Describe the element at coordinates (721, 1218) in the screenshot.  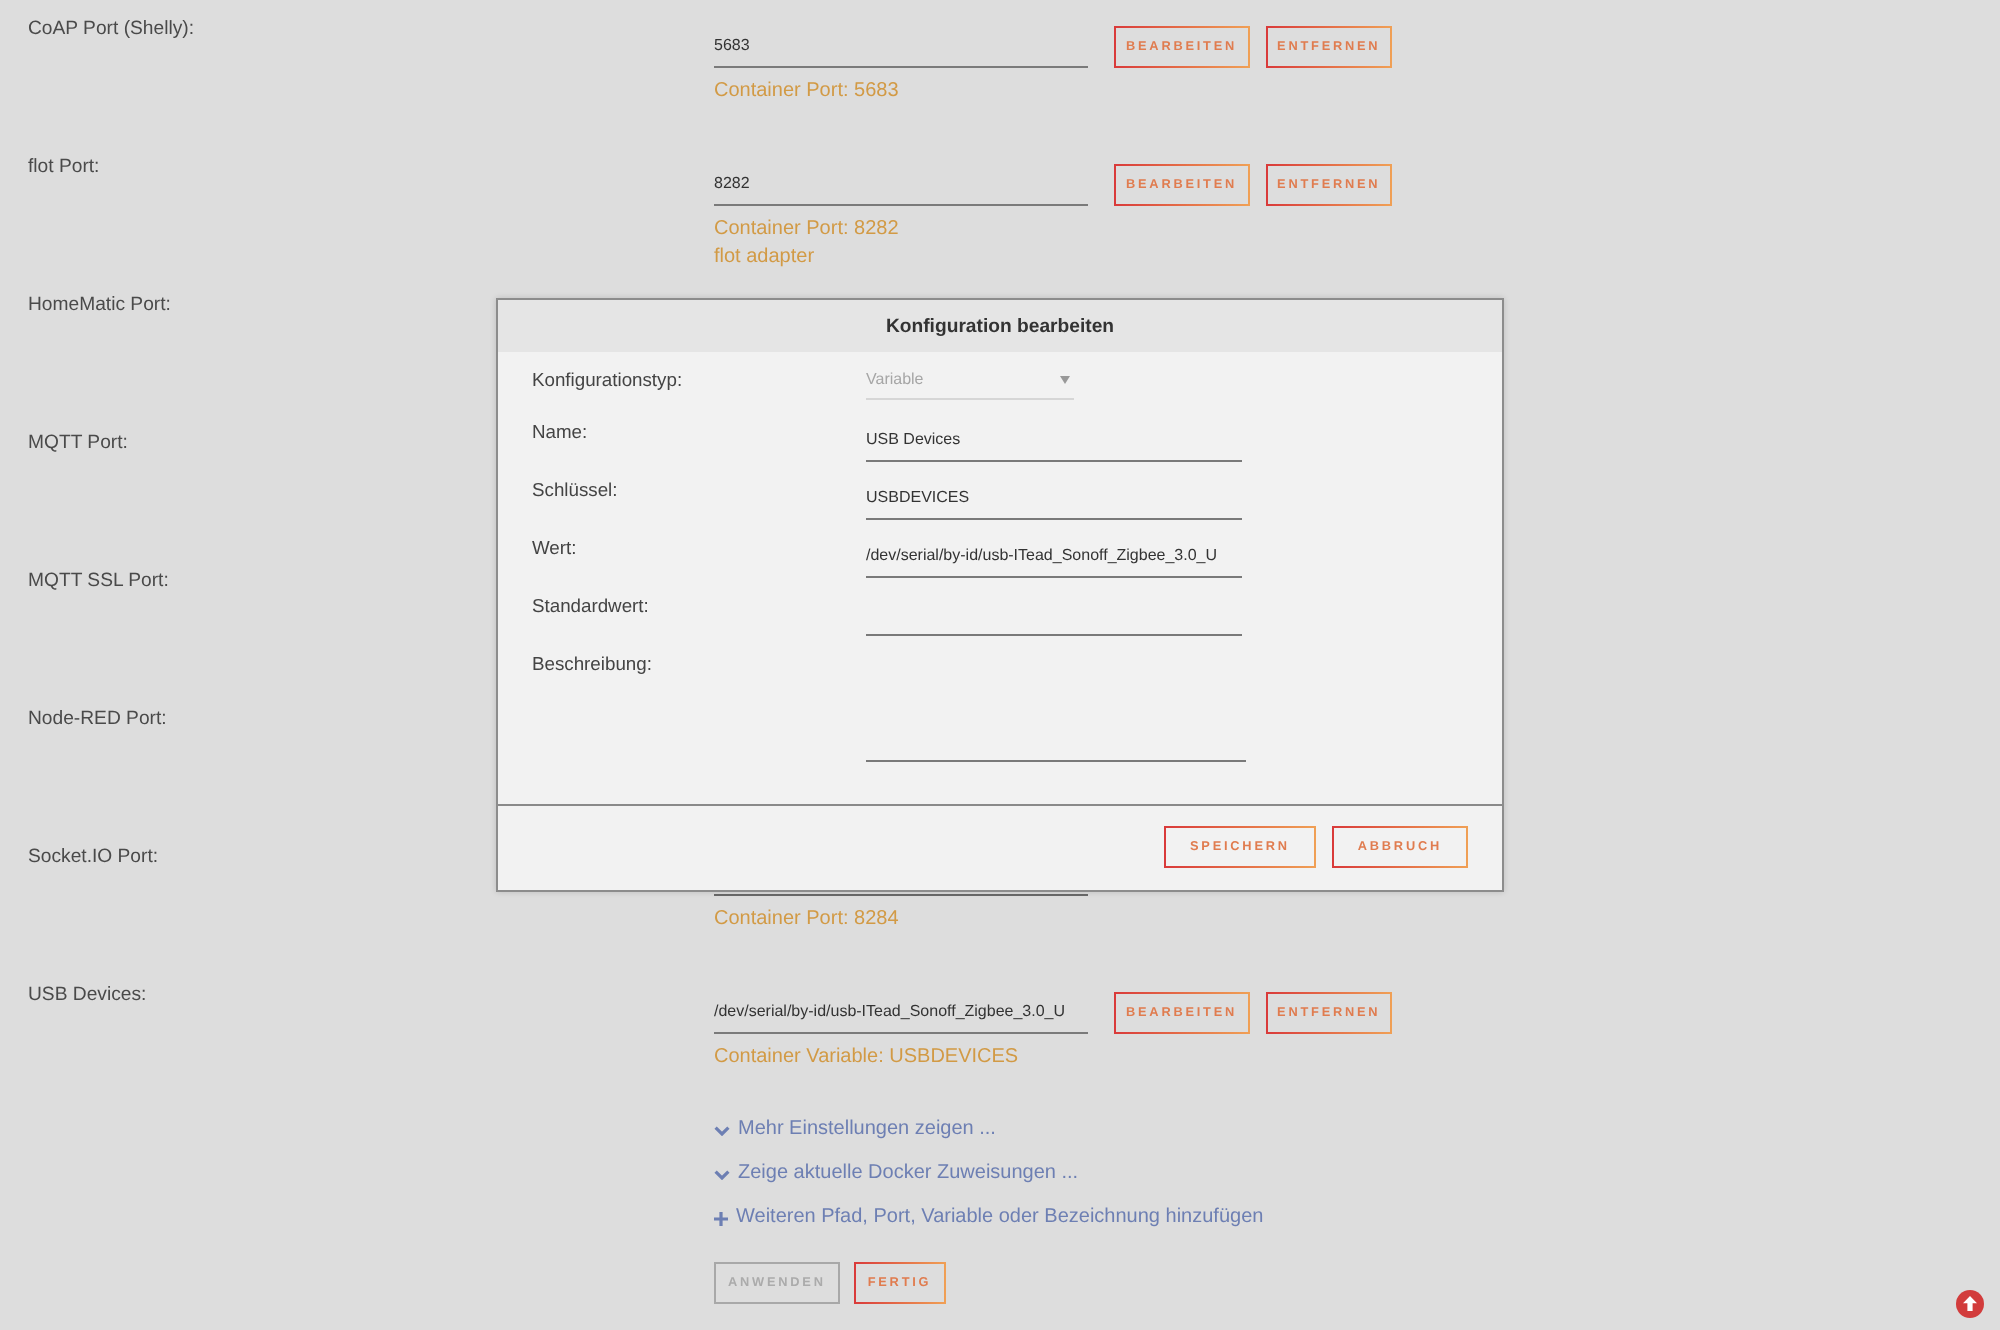
I see `plus-icon` at that location.